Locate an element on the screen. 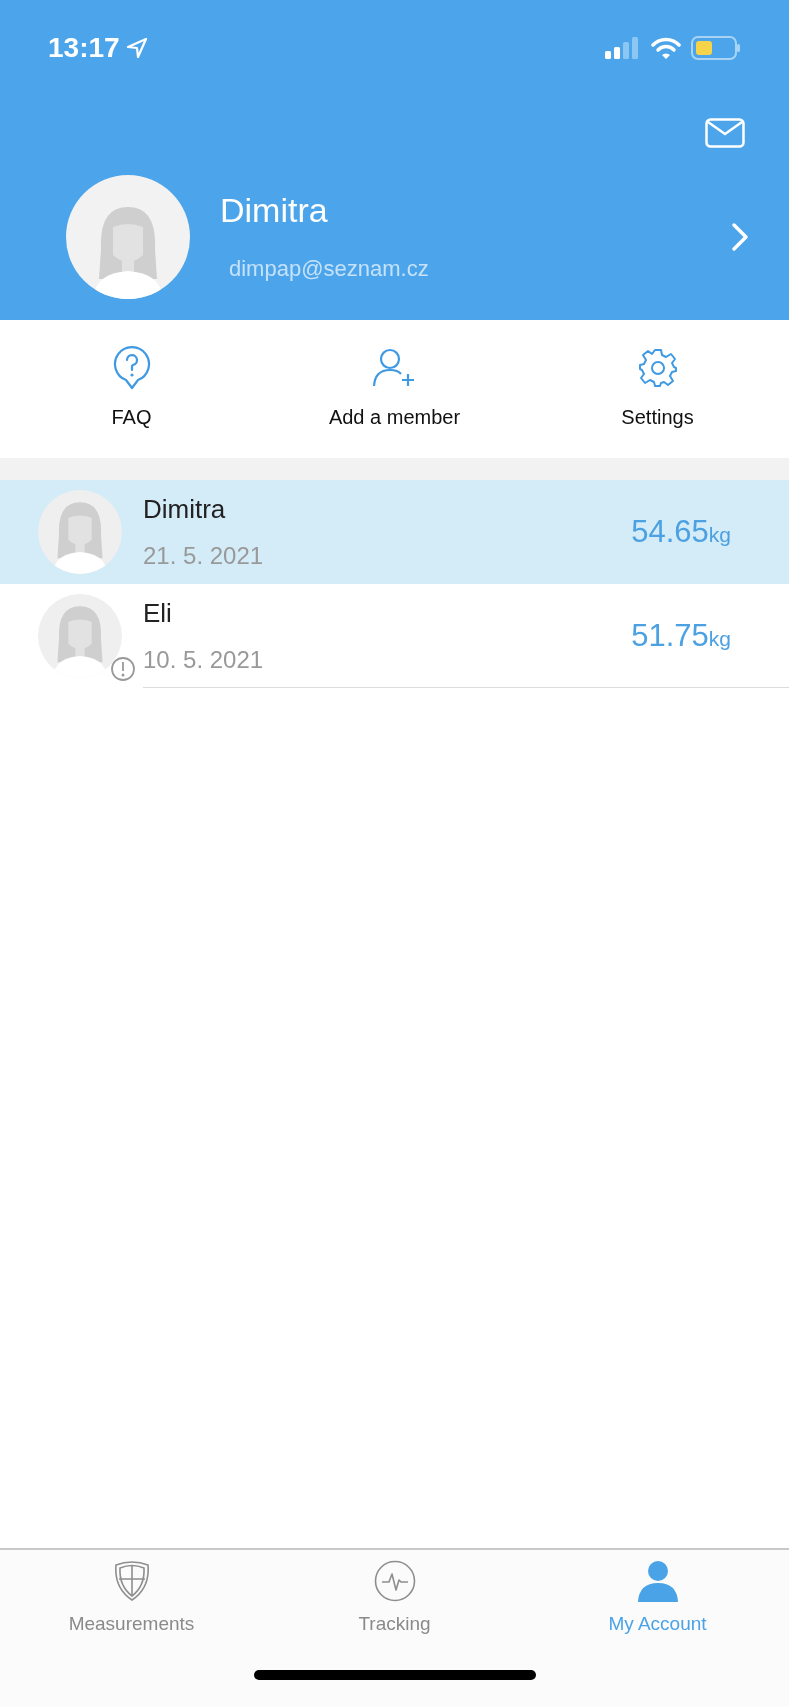  person-icon is located at coordinates (657, 1581).